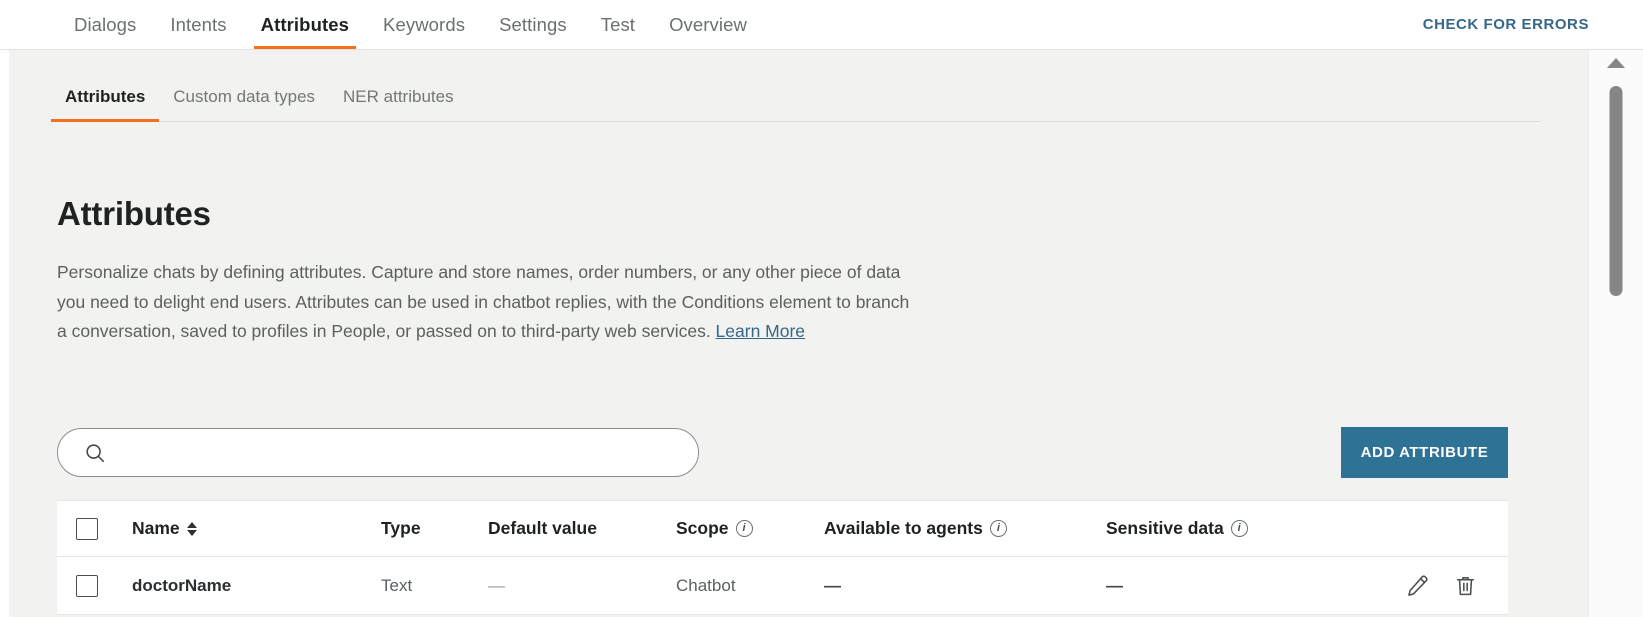 The width and height of the screenshot is (1643, 617). I want to click on column-header-scope-label: Scope, so click(702, 528).